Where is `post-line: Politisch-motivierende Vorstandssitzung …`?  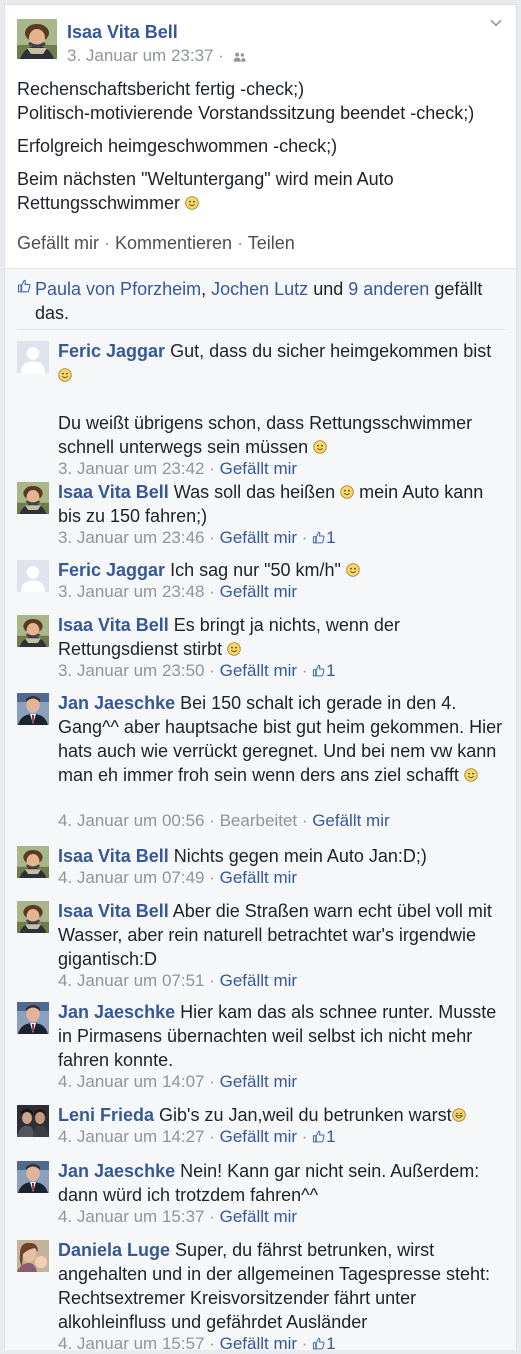 post-line: Politisch-motivierende Vorstandssitzung … is located at coordinates (246, 113).